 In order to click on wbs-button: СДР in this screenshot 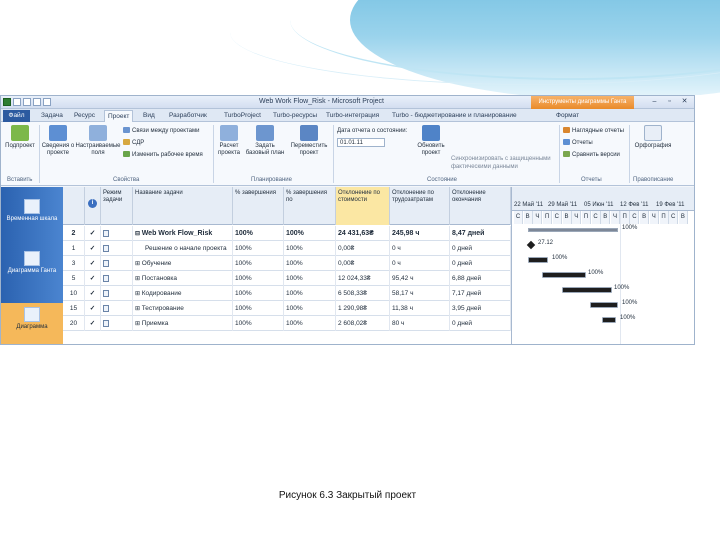, I will do `click(133, 143)`.